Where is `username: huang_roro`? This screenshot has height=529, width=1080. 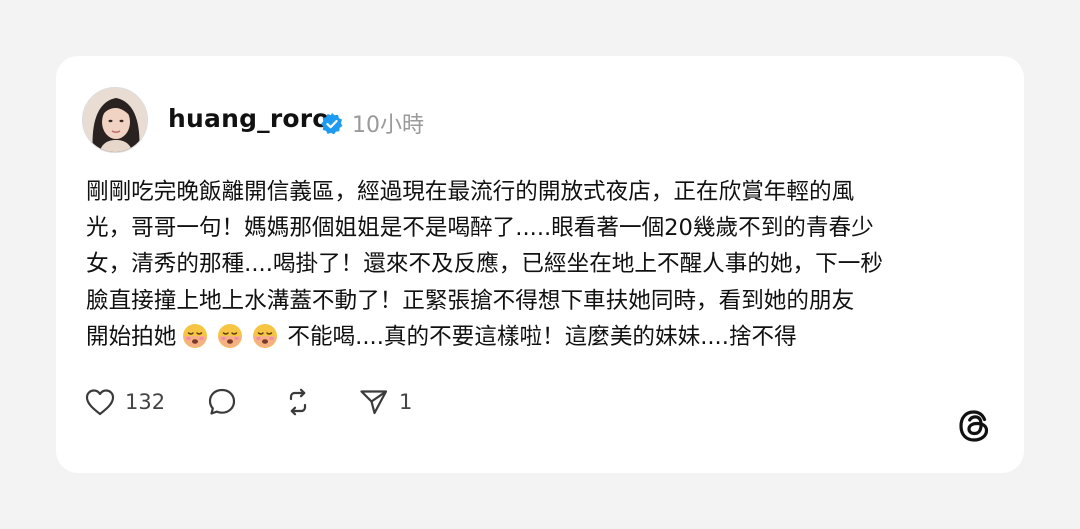 username: huang_roro is located at coordinates (249, 118).